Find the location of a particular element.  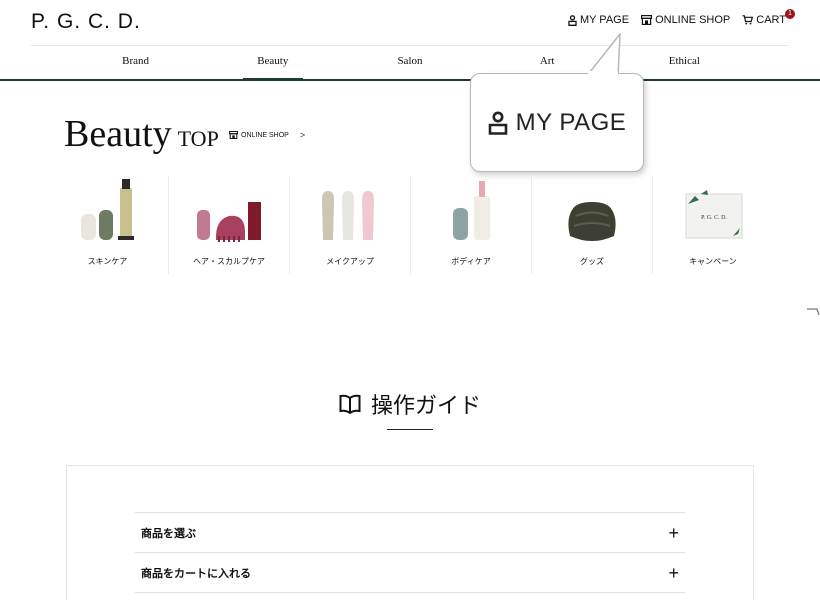

online-shop-label: ONLINE SHOP is located at coordinates (693, 20).